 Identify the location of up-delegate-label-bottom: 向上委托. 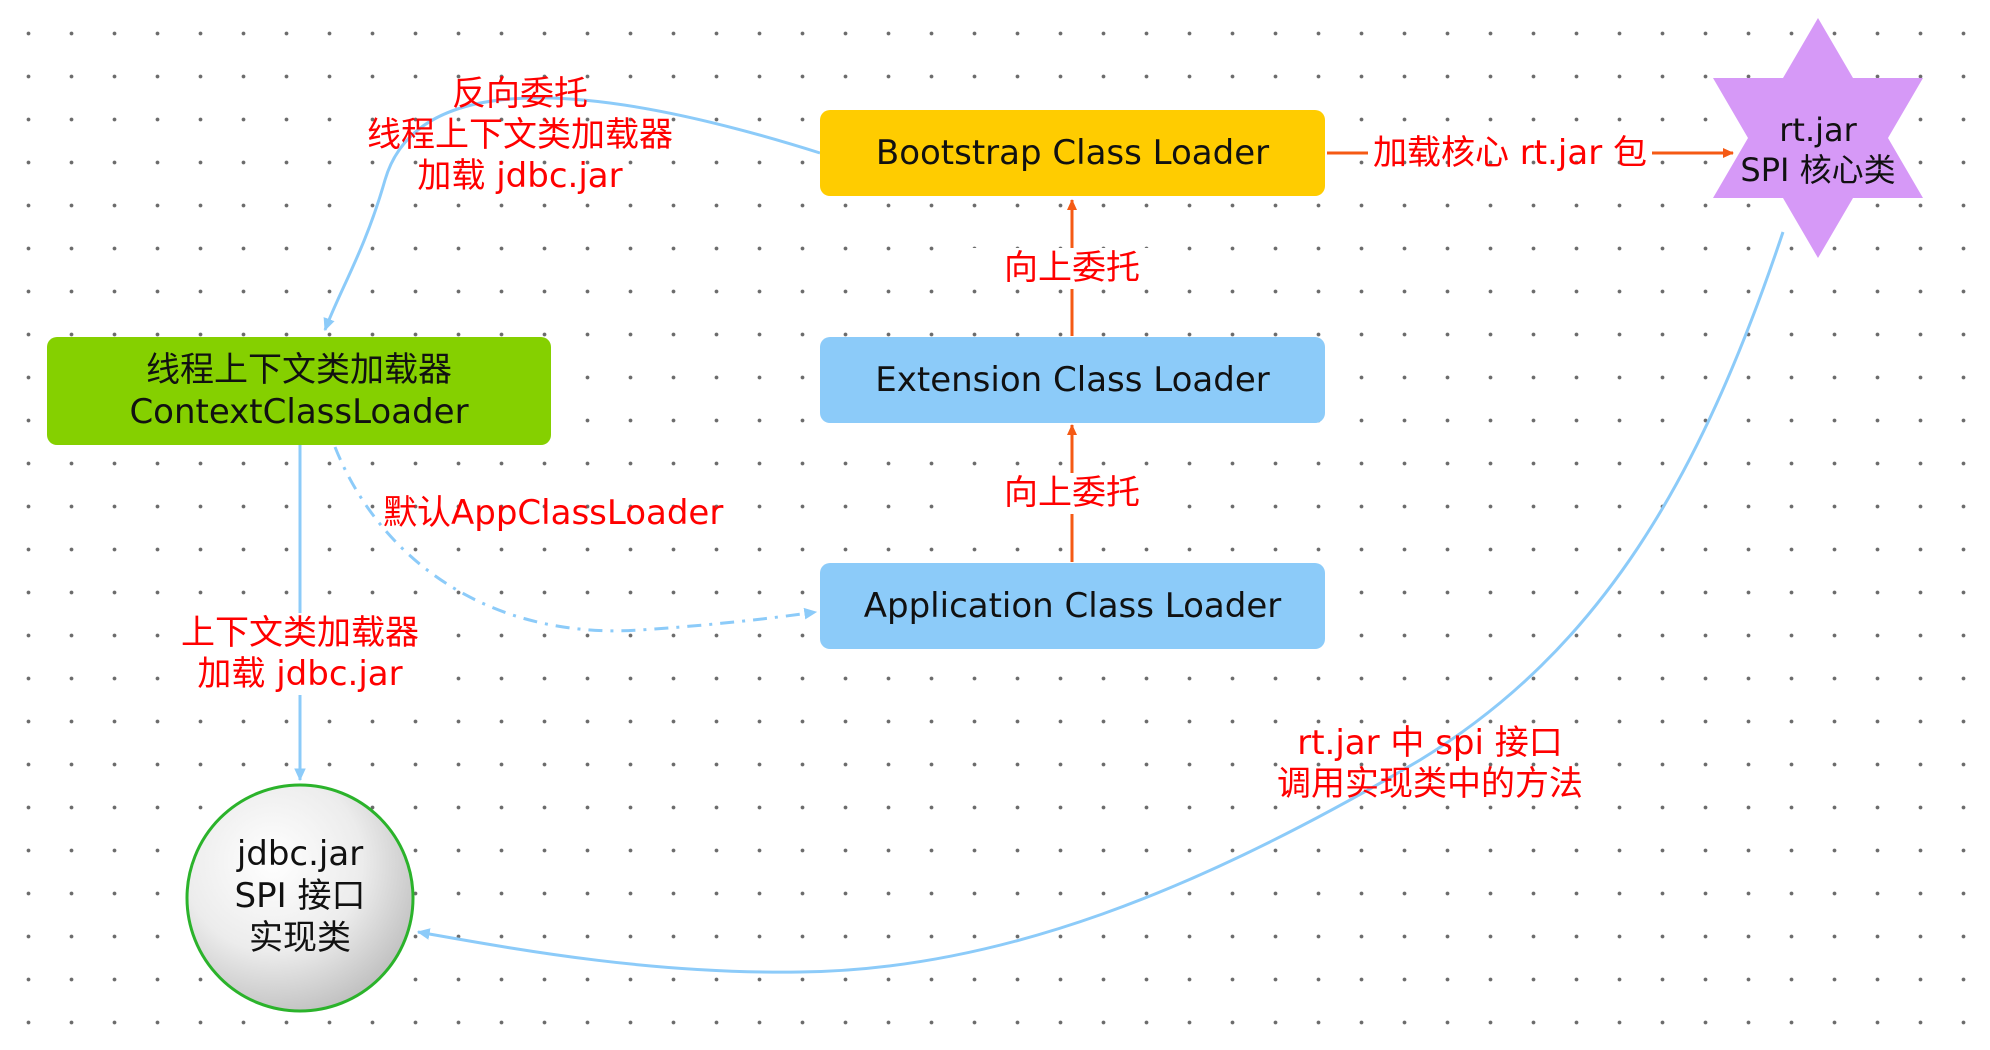
(1072, 493).